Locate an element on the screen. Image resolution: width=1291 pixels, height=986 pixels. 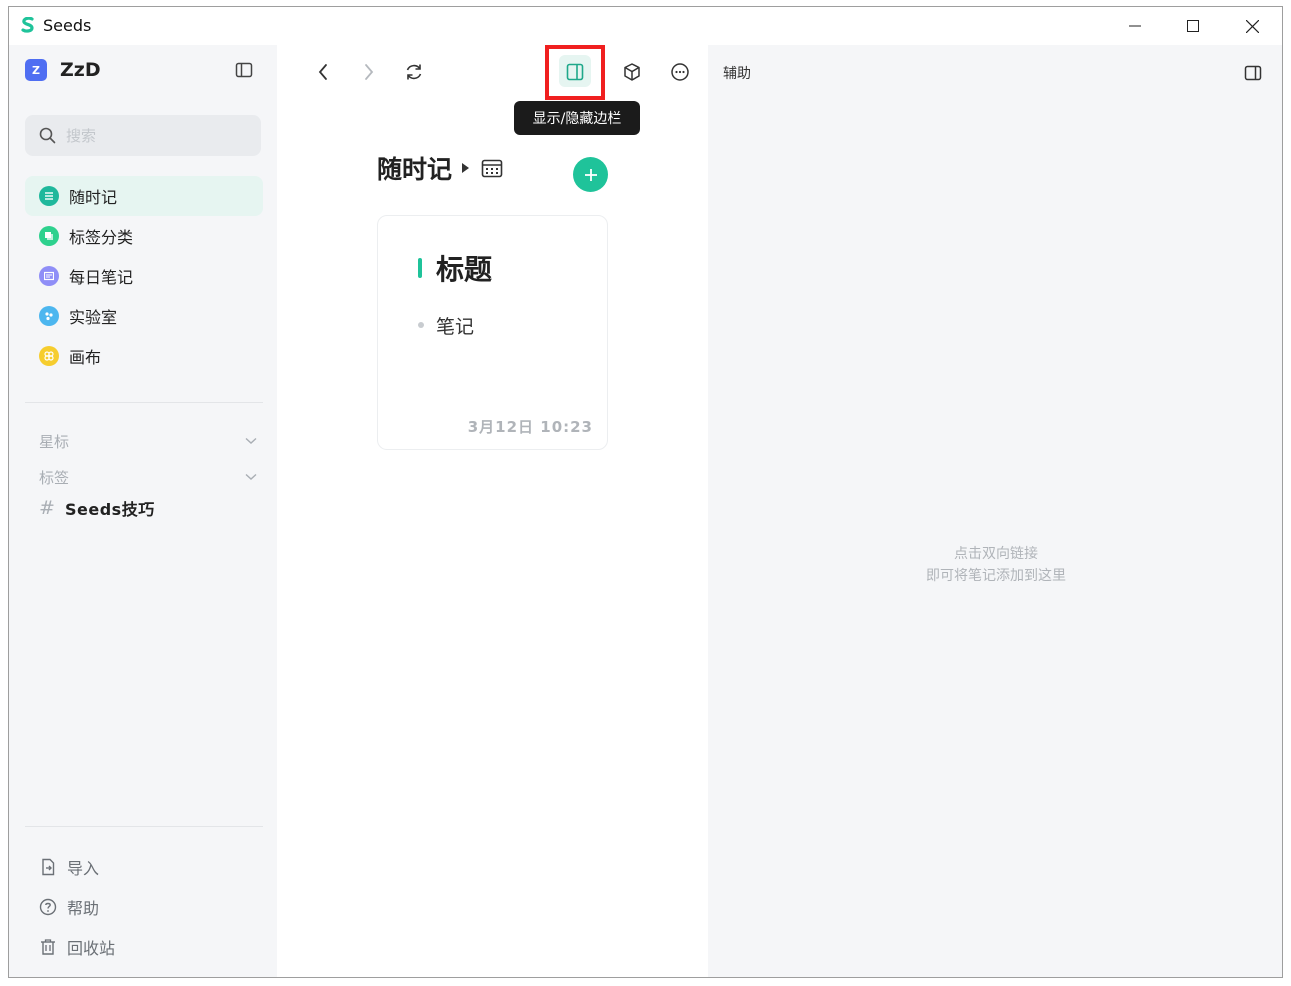
more-options-button is located at coordinates (680, 72).